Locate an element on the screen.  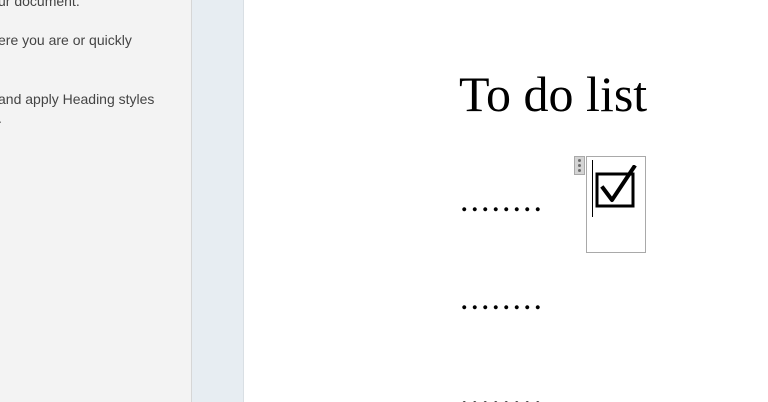
document-title: To do list is located at coordinates (553, 94).